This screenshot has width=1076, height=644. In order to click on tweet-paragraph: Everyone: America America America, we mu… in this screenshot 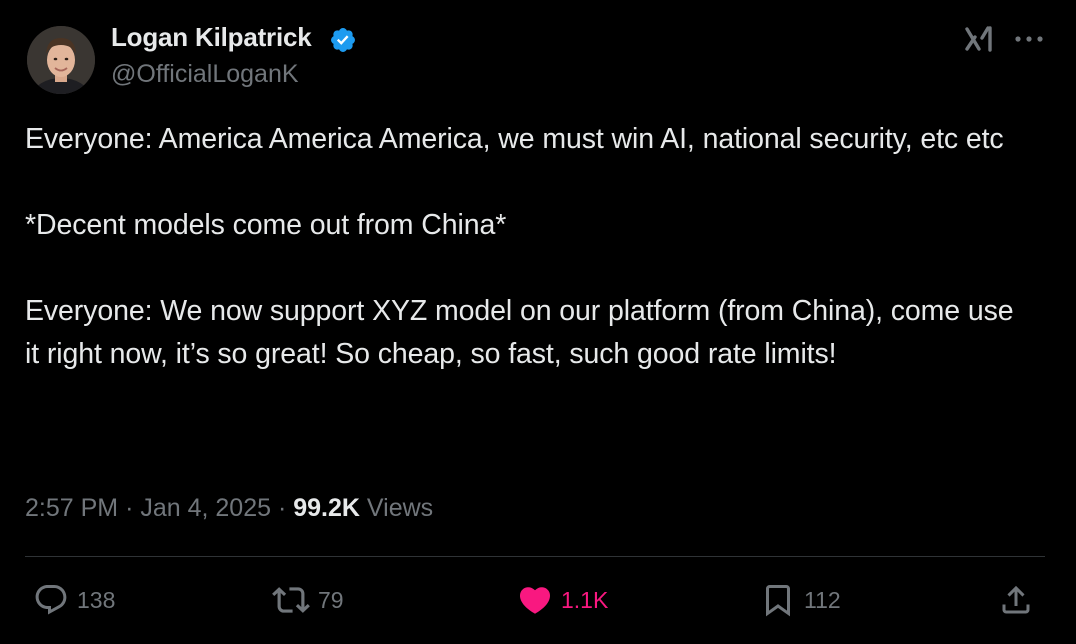, I will do `click(514, 139)`.